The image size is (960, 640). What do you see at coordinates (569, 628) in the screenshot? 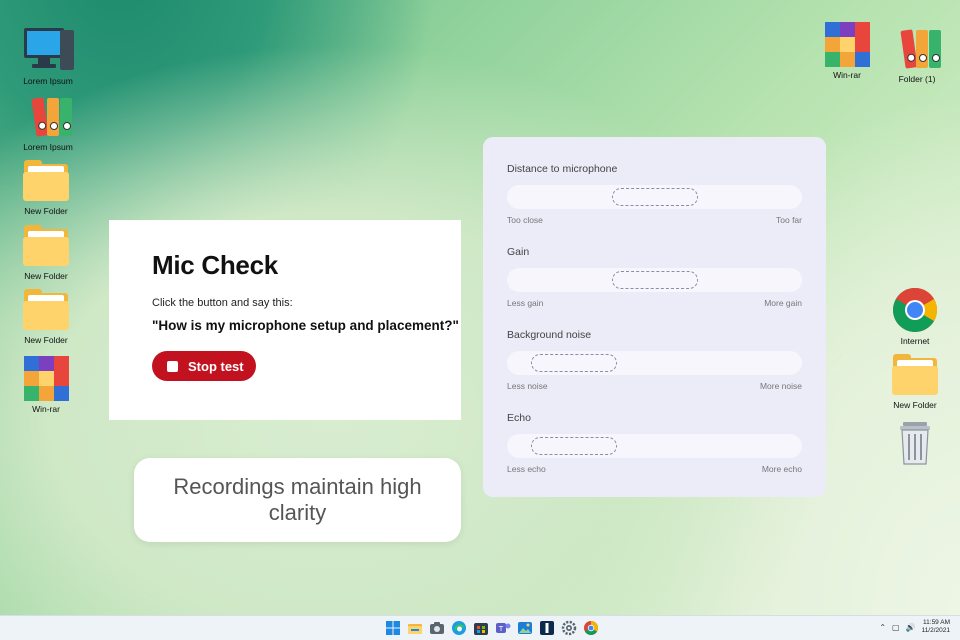
I see `settings-icon` at bounding box center [569, 628].